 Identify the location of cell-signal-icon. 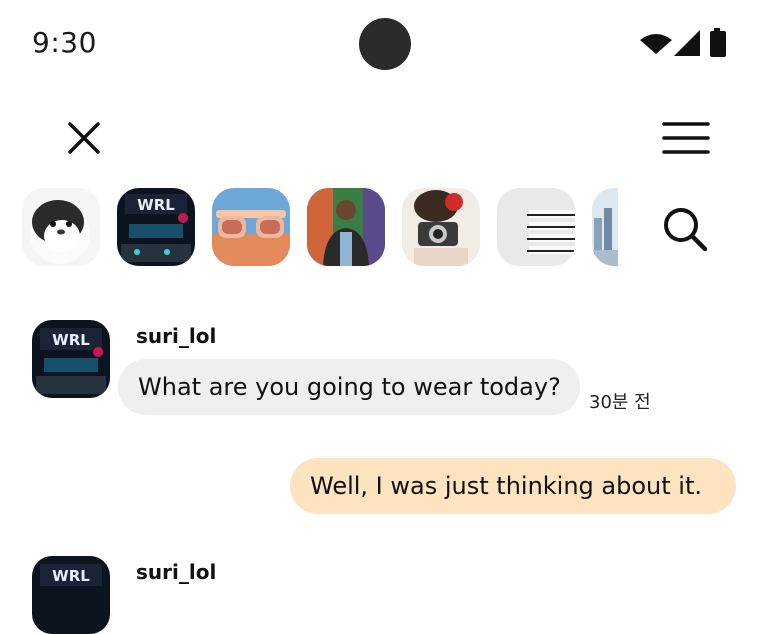
(687, 43).